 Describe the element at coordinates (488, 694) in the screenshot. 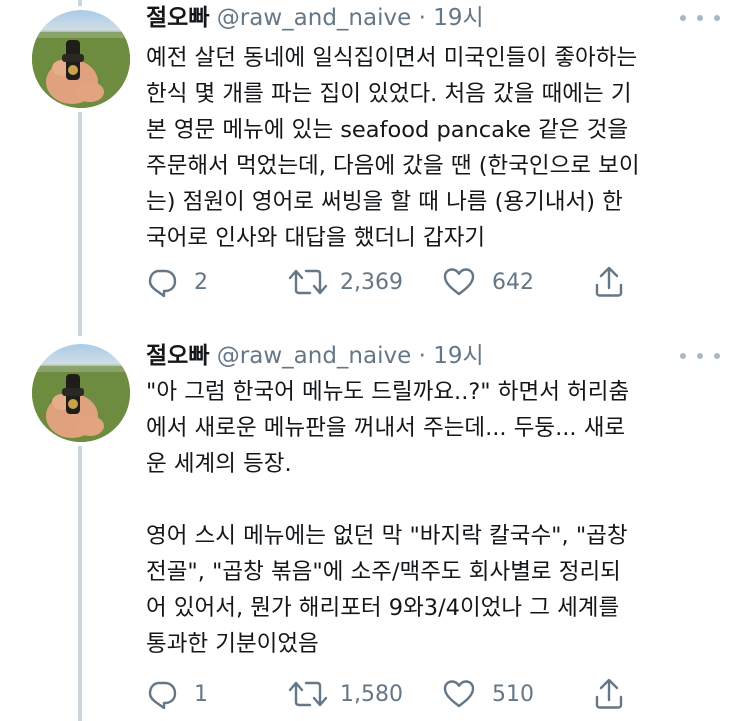

I see `like-button: 510` at that location.